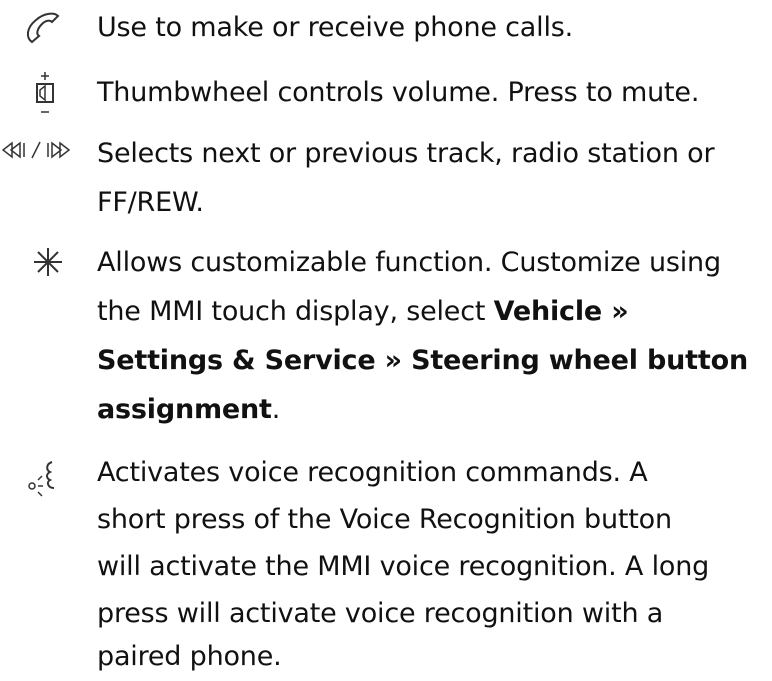  What do you see at coordinates (295, 311) in the screenshot?
I see `item-text-plain: the MMI touch display, select` at bounding box center [295, 311].